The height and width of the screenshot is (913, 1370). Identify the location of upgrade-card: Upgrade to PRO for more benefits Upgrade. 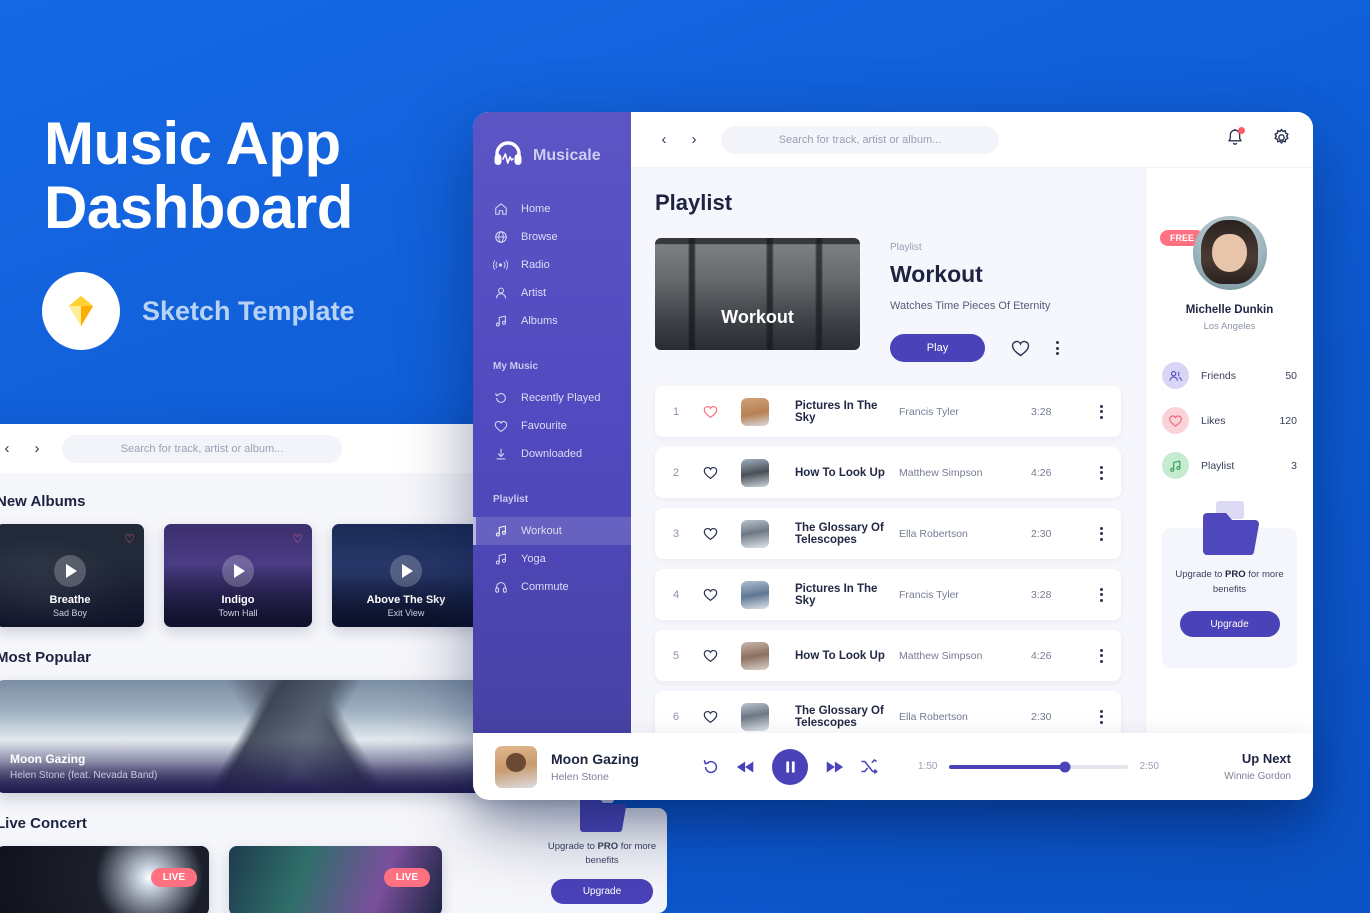
(1229, 584).